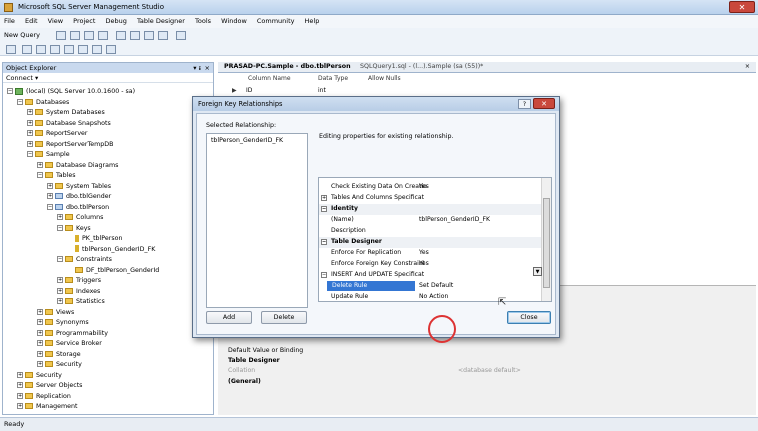 This screenshot has height=431, width=758. Describe the element at coordinates (747, 66) in the screenshot. I see `close-tab-icon: ×` at that location.